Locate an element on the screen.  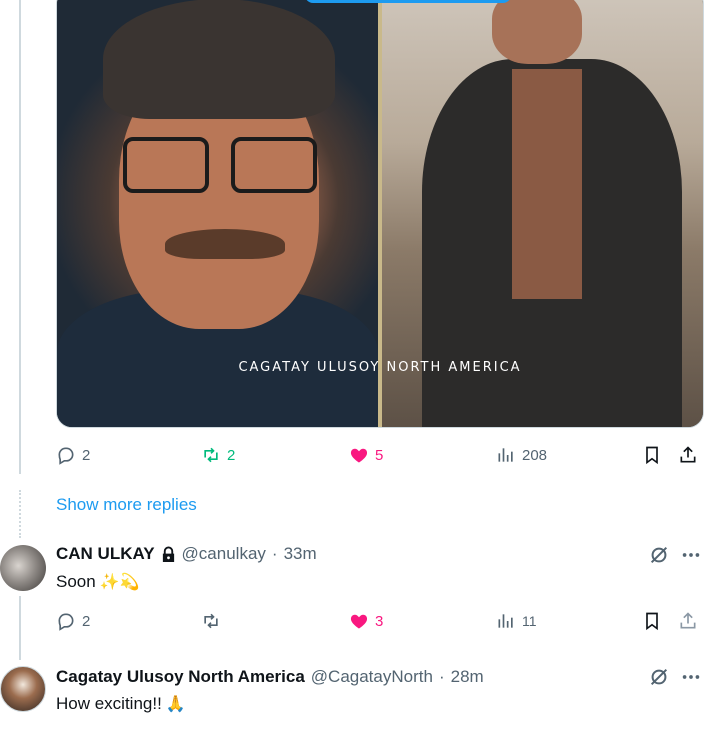
retweet-button: 2 is located at coordinates (218, 455).